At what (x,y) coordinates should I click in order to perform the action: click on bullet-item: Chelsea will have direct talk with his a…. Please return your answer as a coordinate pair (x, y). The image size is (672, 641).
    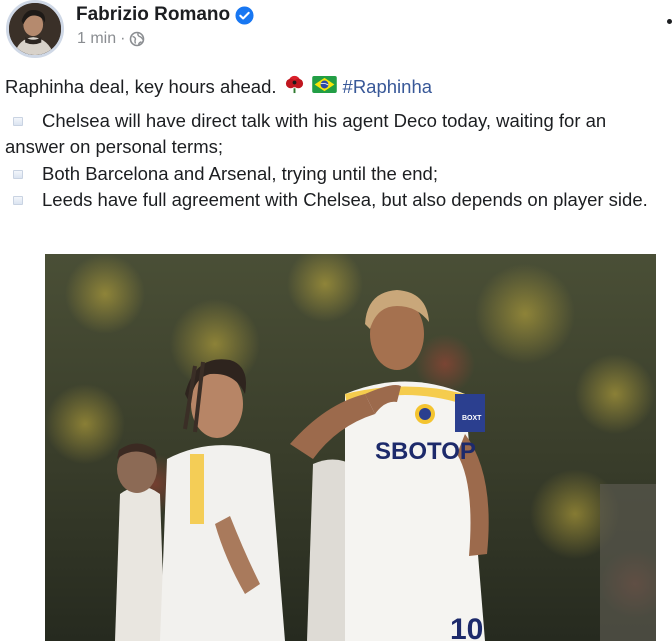
    Looking at the image, I should click on (337, 134).